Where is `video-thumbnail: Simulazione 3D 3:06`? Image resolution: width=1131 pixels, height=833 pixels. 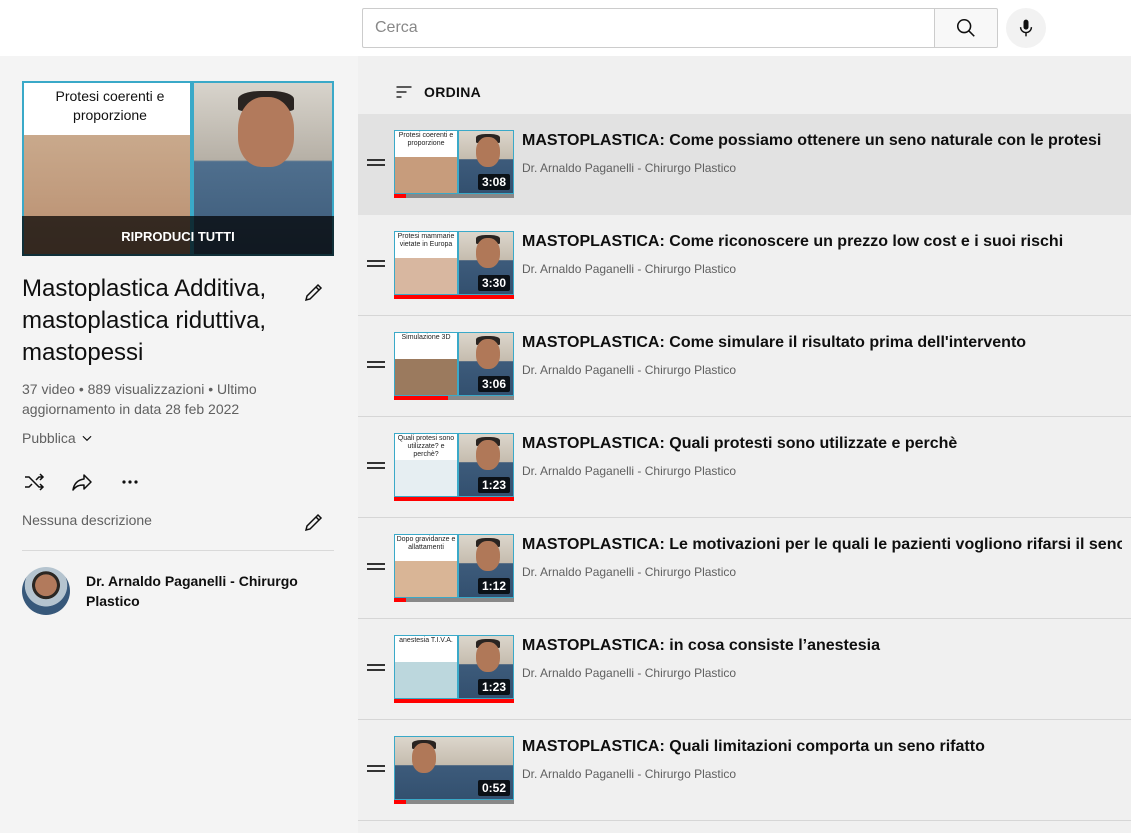
video-thumbnail: Simulazione 3D 3:06 is located at coordinates (454, 366).